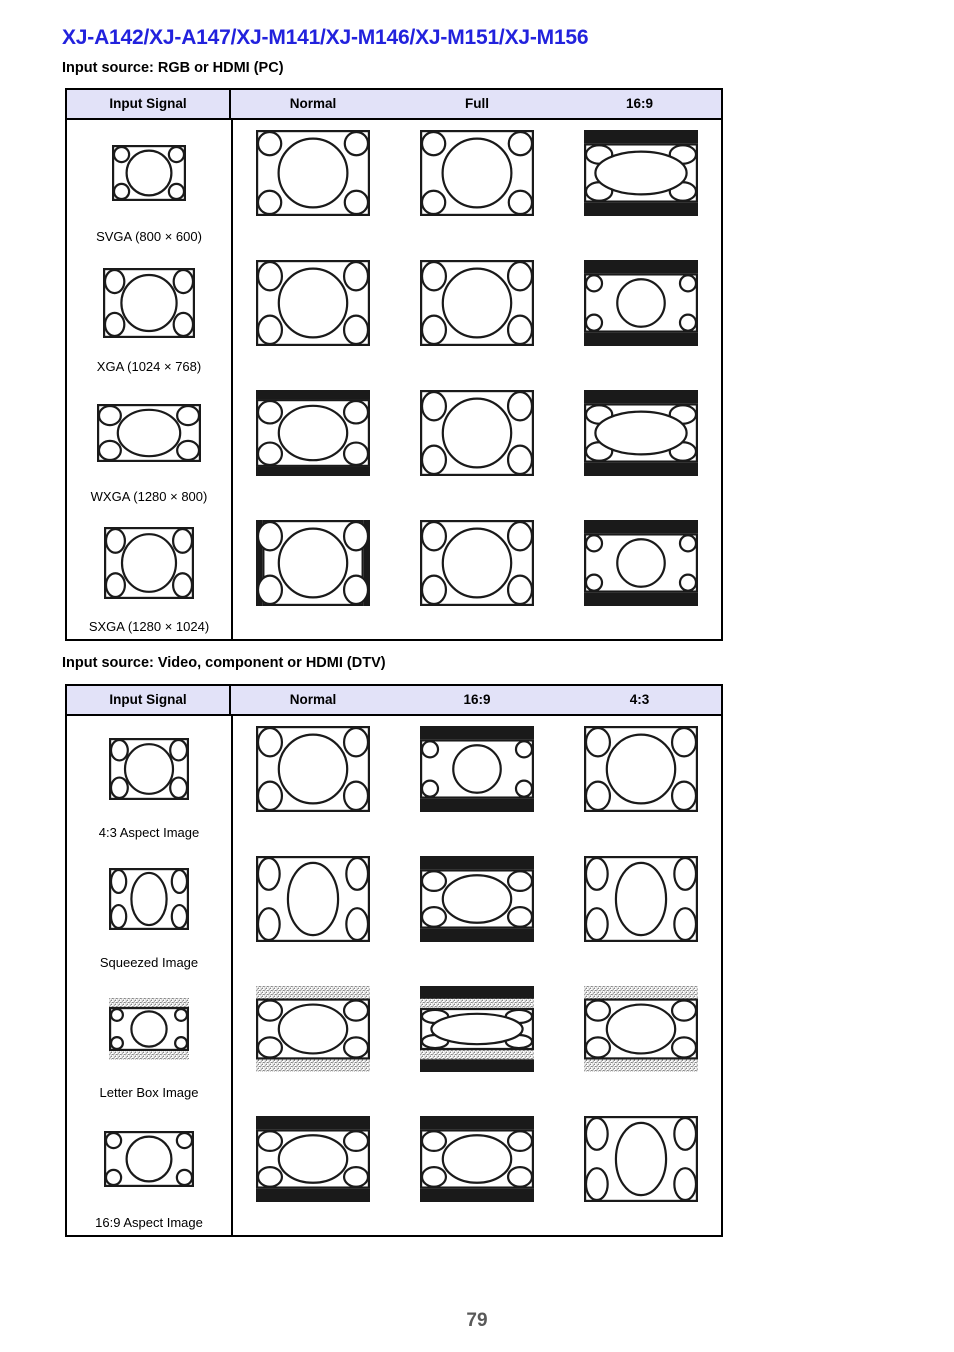 Image resolution: width=954 pixels, height=1352 pixels. I want to click on table-row: SVGA (800 × 600), so click(394, 185).